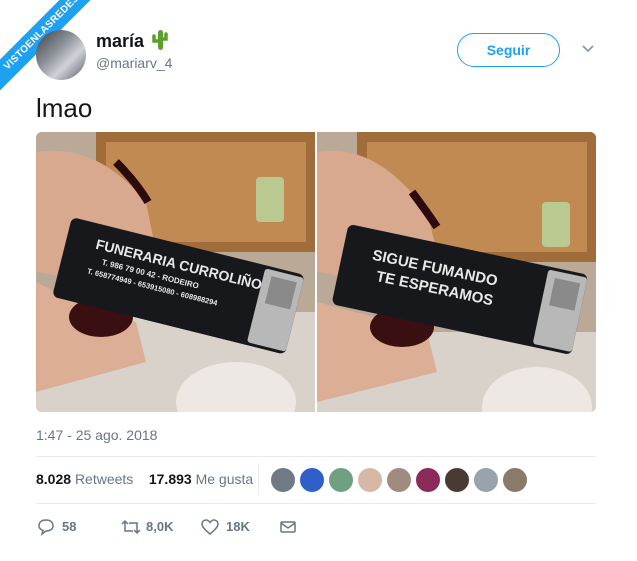  I want to click on avatar, so click(61, 55).